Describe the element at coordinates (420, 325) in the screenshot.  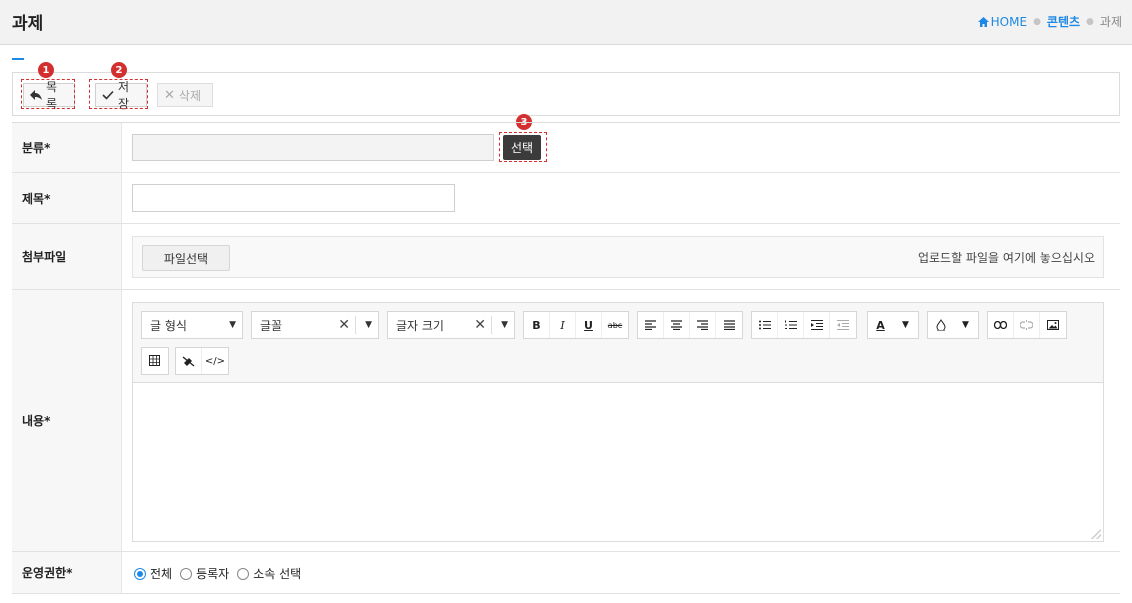
I see `size-select-label: 글자 크기` at that location.